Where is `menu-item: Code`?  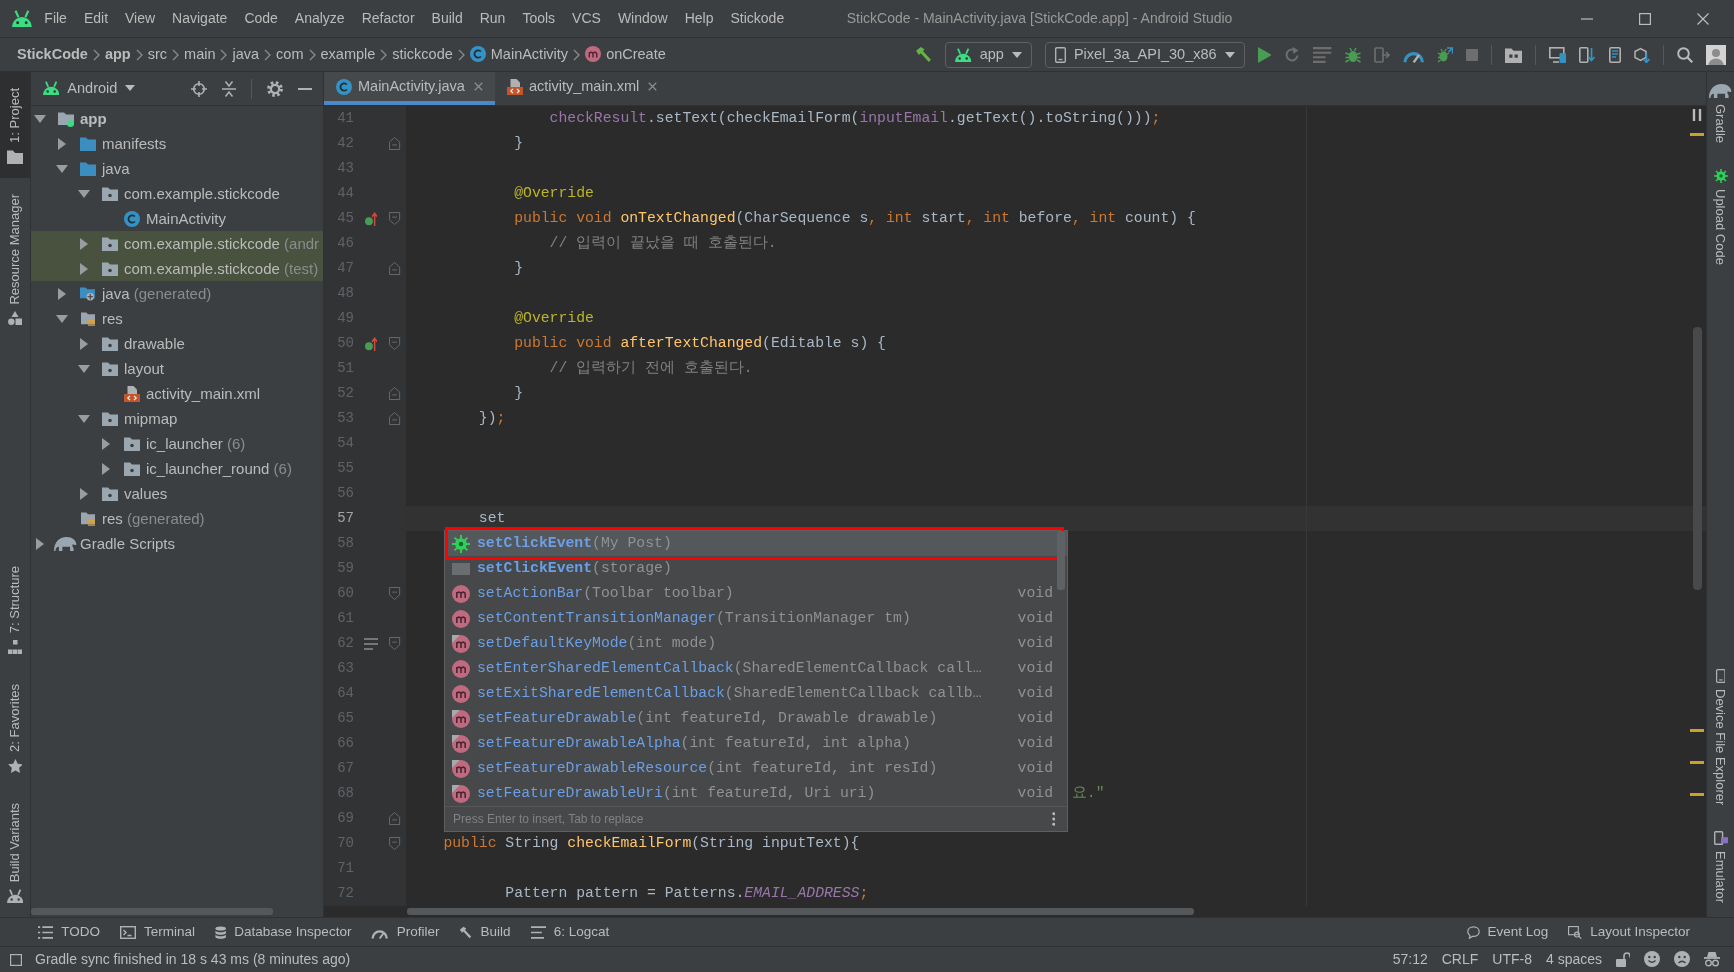
menu-item: Code is located at coordinates (261, 18).